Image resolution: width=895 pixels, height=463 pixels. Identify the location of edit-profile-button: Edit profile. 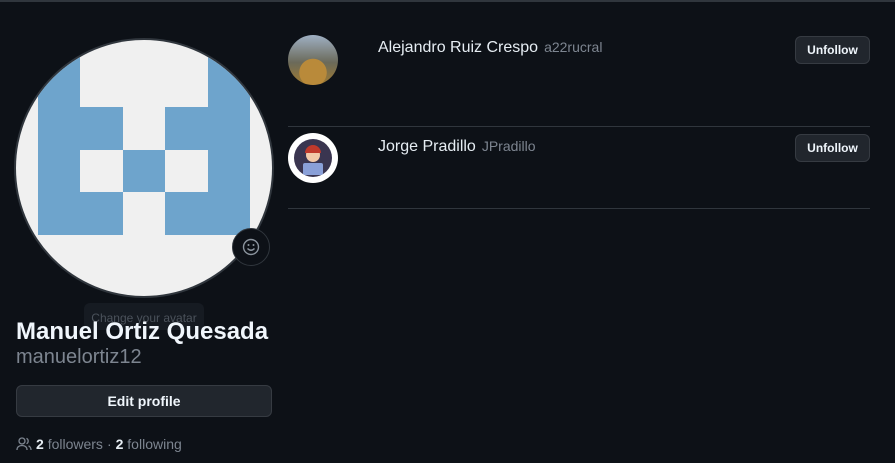
(144, 401).